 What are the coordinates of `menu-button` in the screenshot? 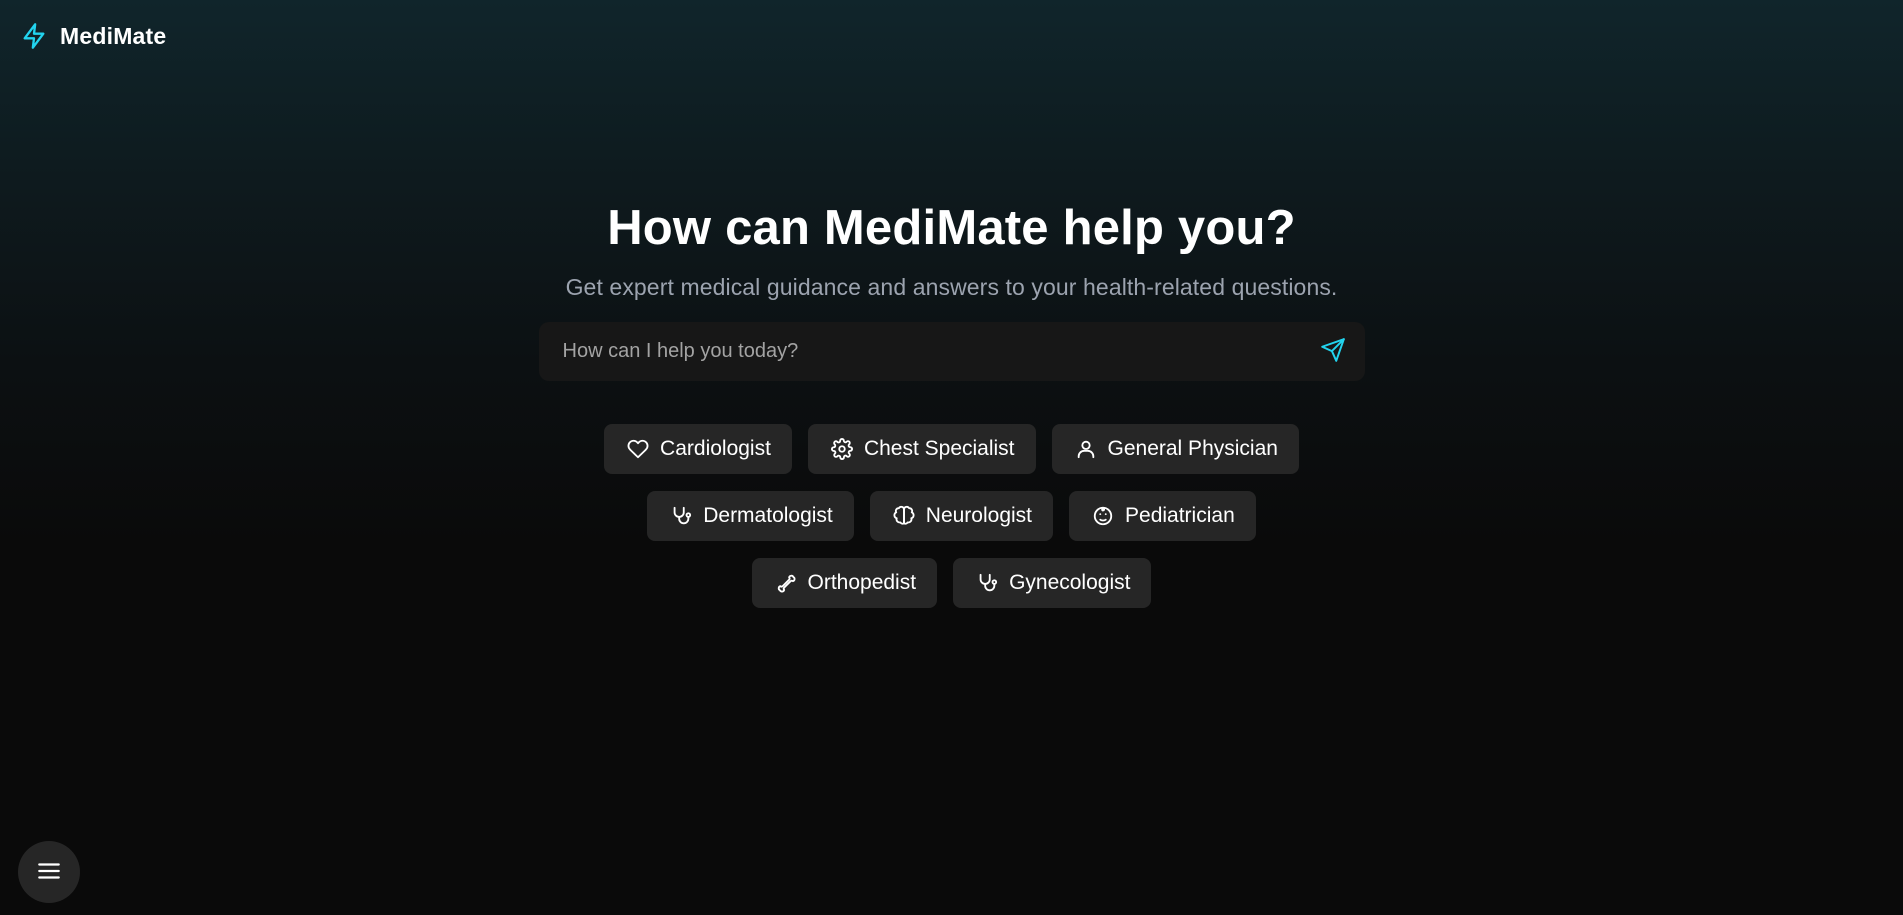 It's located at (49, 872).